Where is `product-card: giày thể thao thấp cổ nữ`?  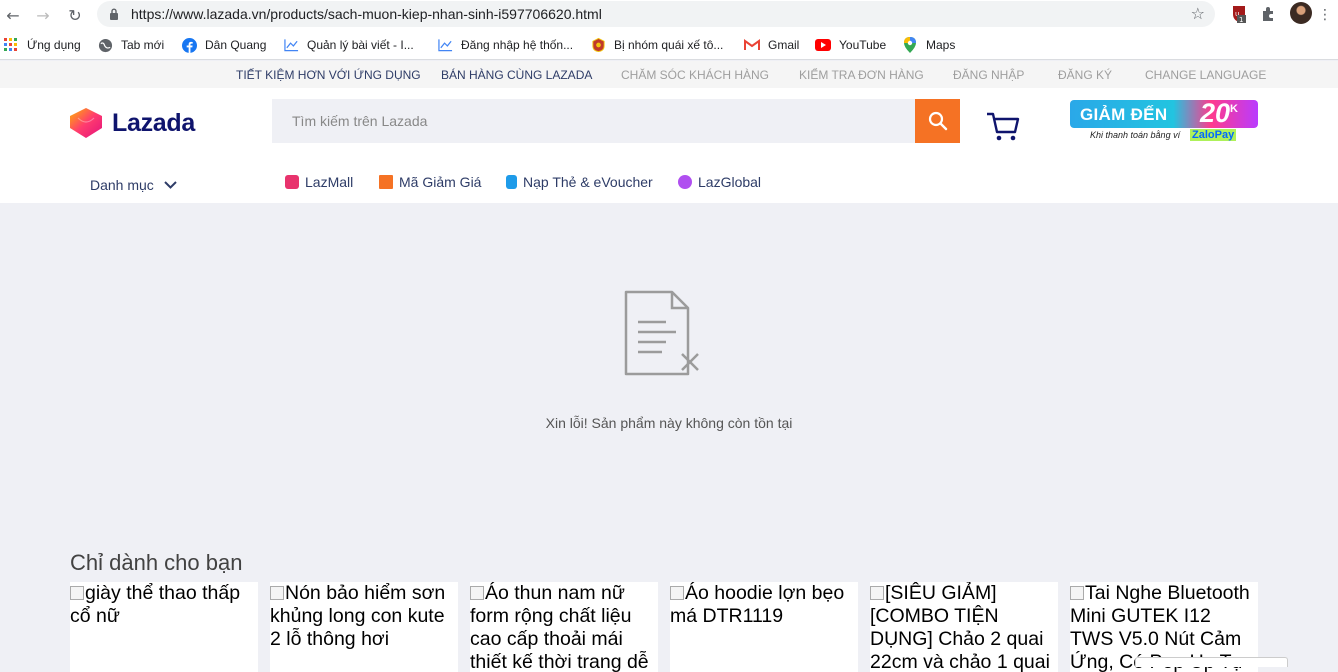 product-card: giày thể thao thấp cổ nữ is located at coordinates (164, 627).